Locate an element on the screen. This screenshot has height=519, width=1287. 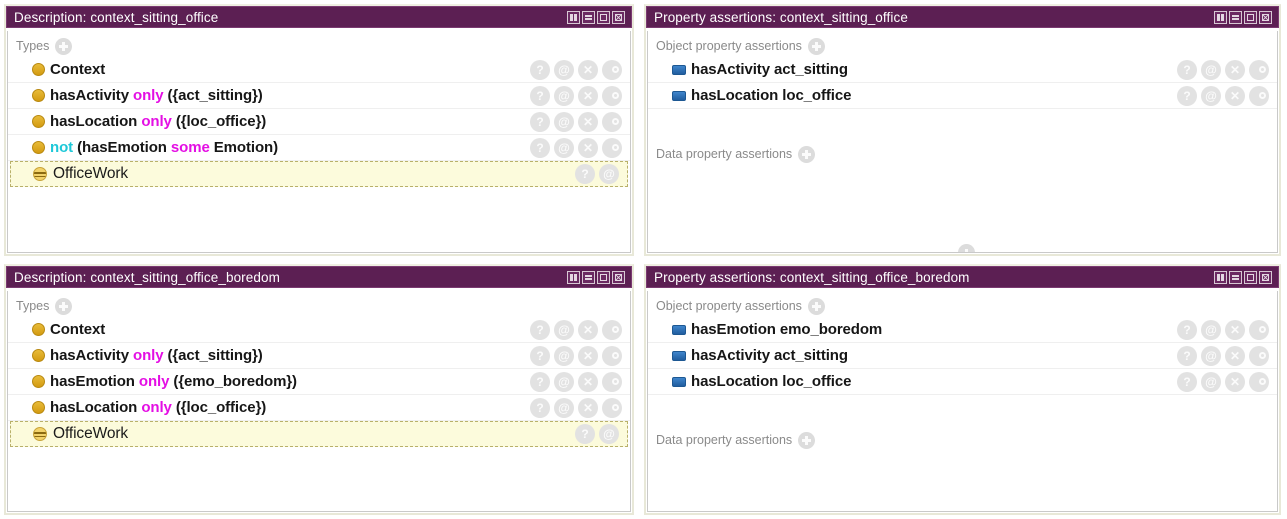
row-text-segment: hasEmotion emo_boredom is located at coordinates (787, 329).